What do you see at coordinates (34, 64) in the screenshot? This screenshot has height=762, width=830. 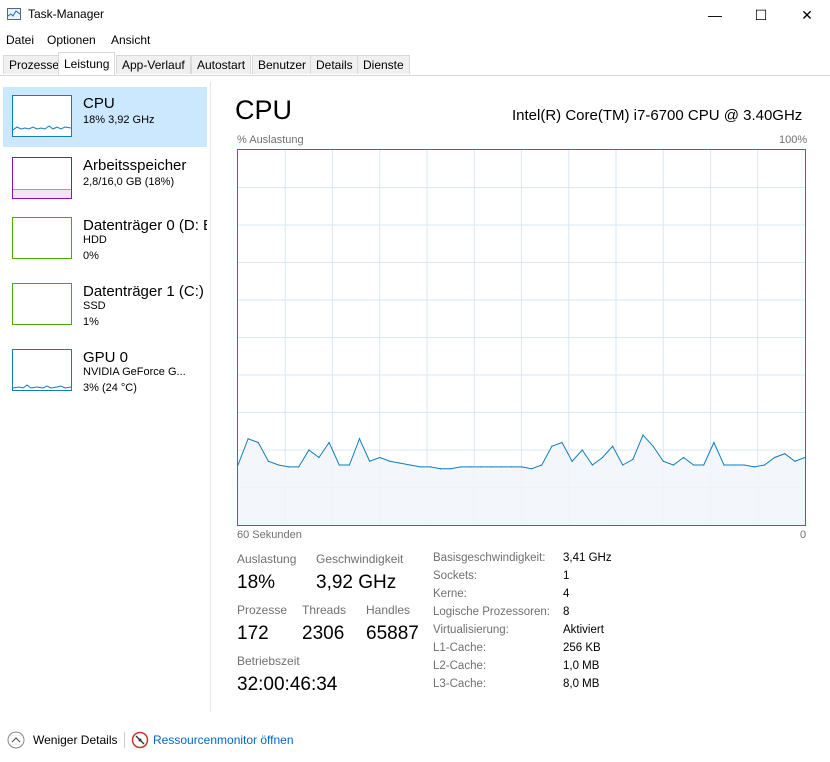 I see `tab-prozesse: Prozesse` at bounding box center [34, 64].